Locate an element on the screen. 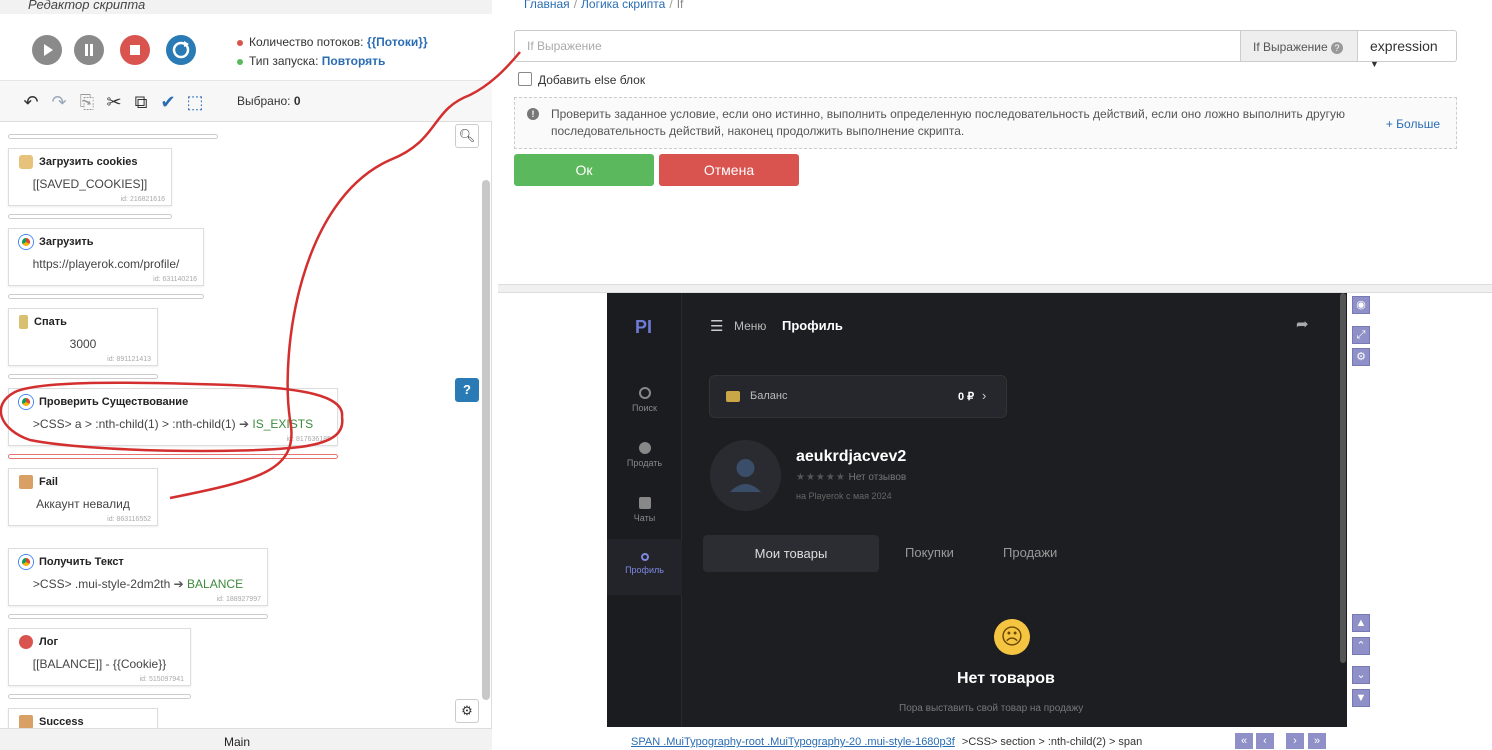  first-element-button: « is located at coordinates (1244, 741).